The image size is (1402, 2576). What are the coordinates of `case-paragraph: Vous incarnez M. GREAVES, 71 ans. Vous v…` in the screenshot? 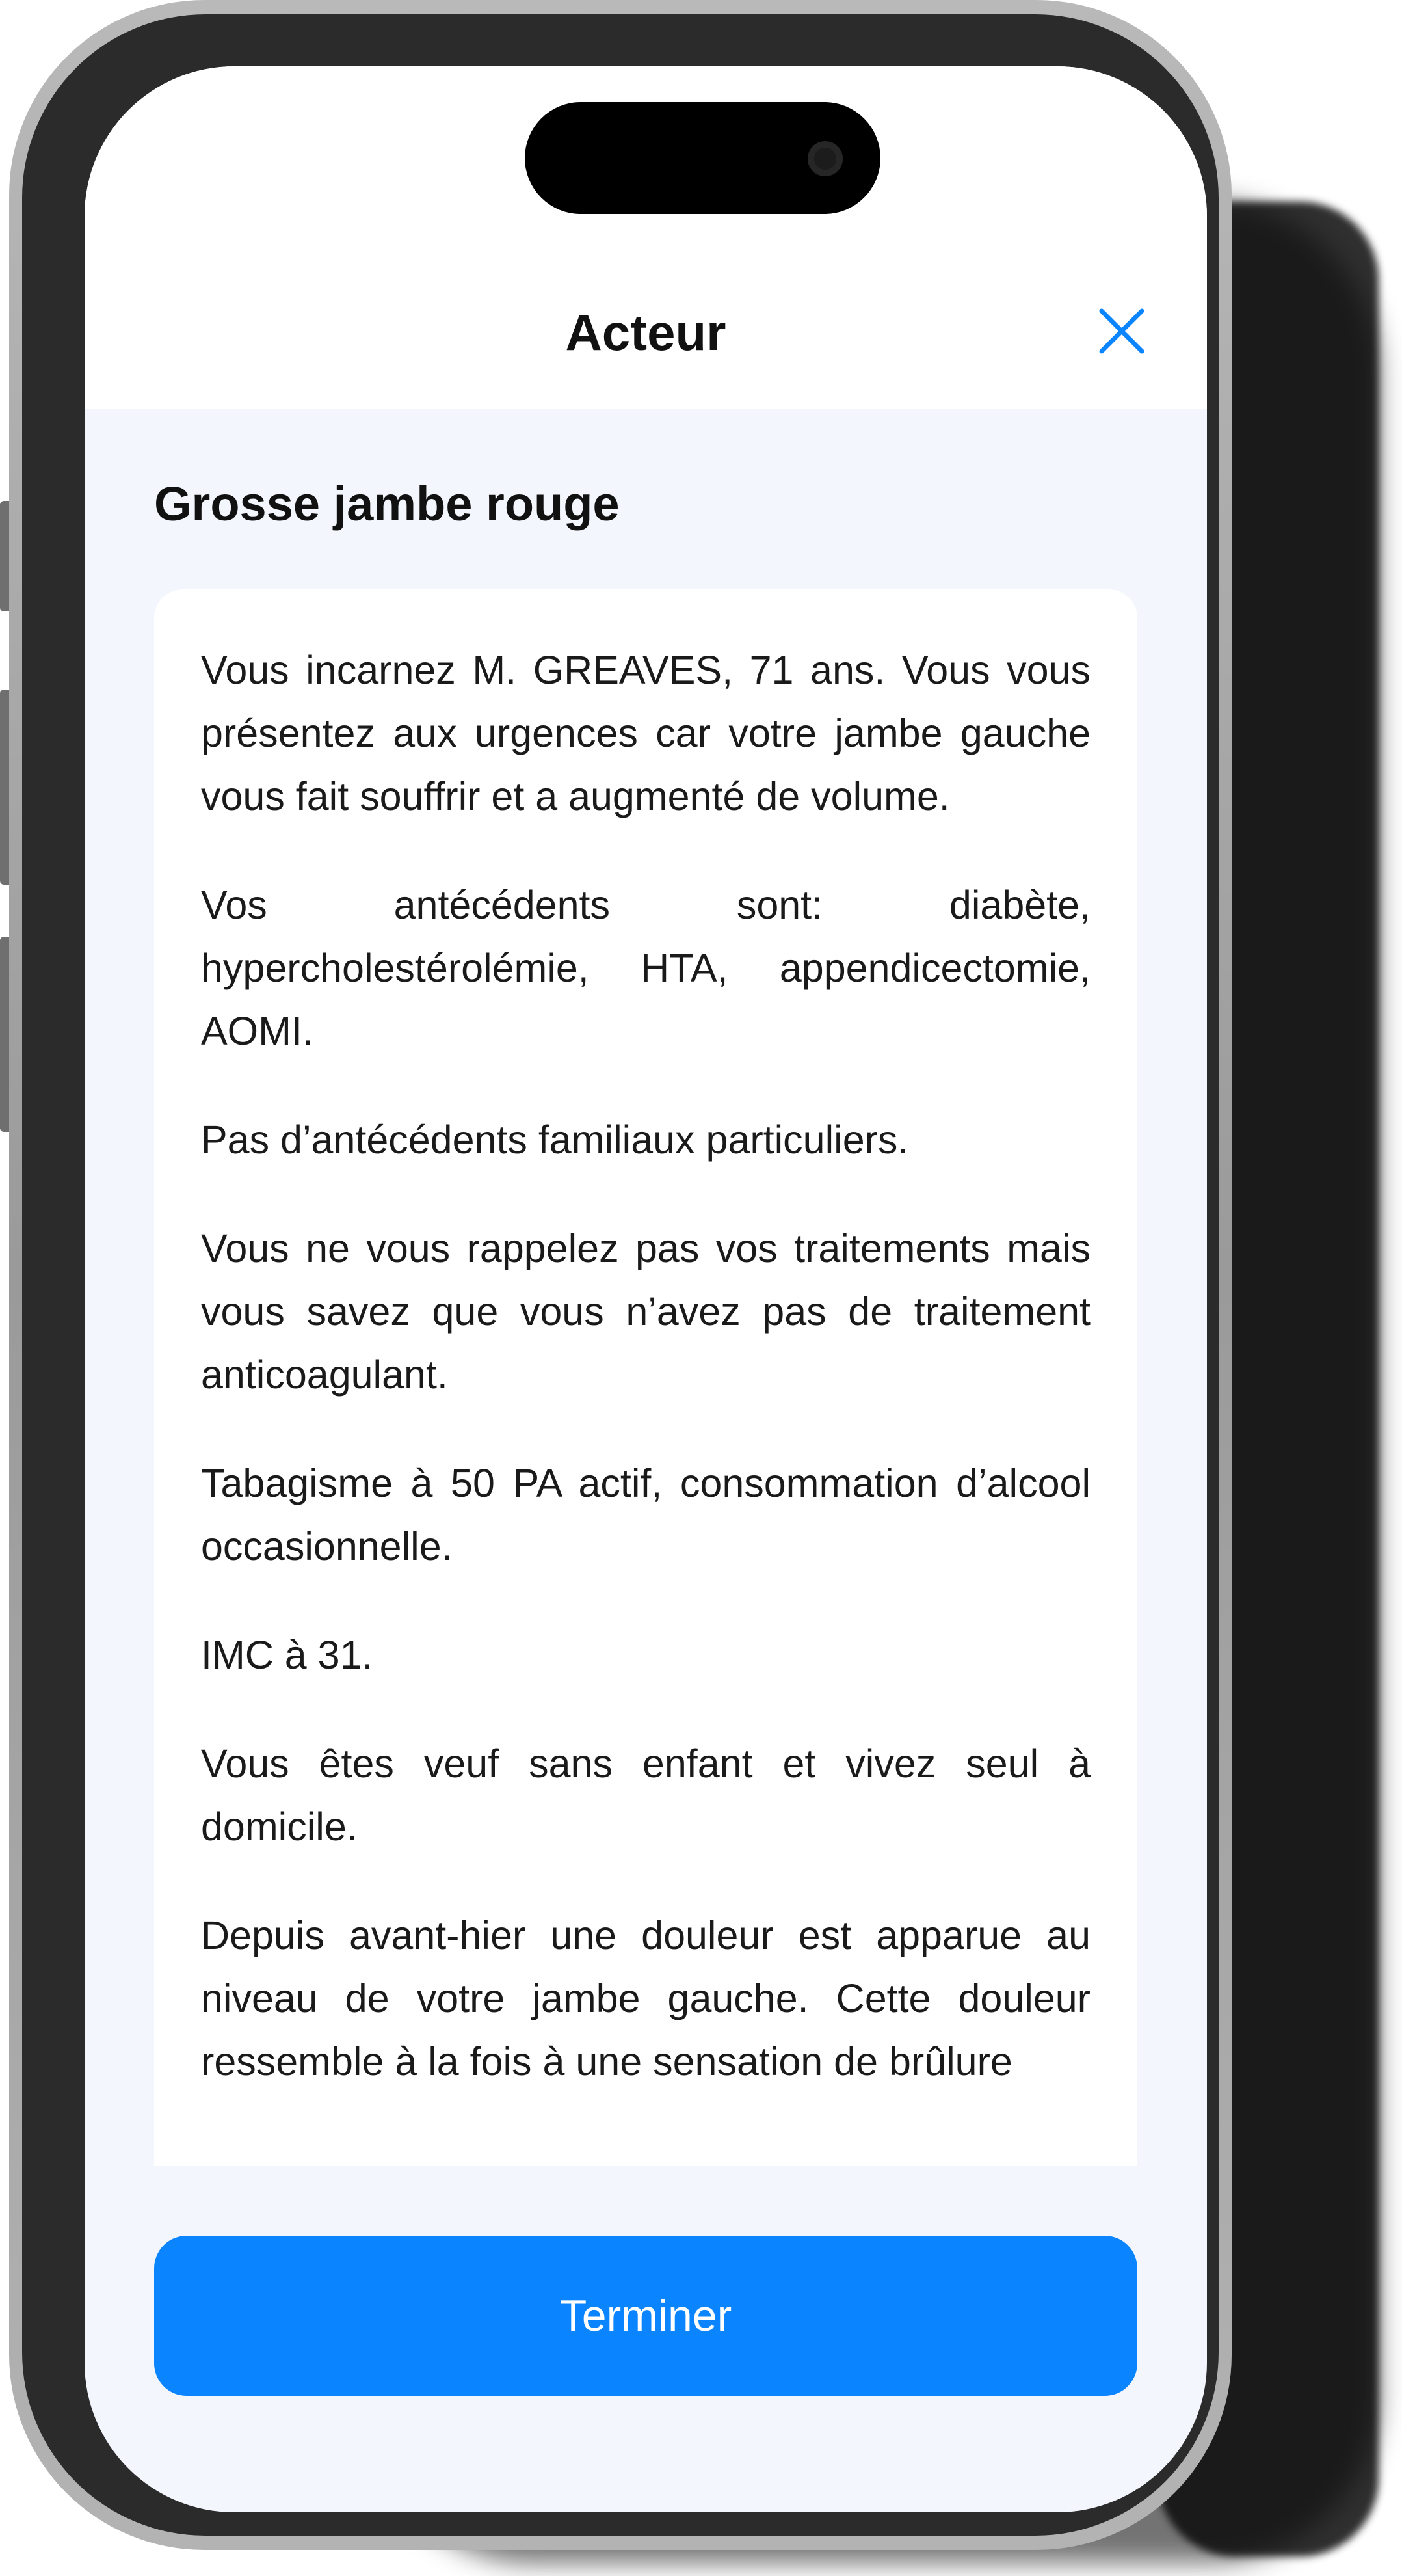 It's located at (646, 733).